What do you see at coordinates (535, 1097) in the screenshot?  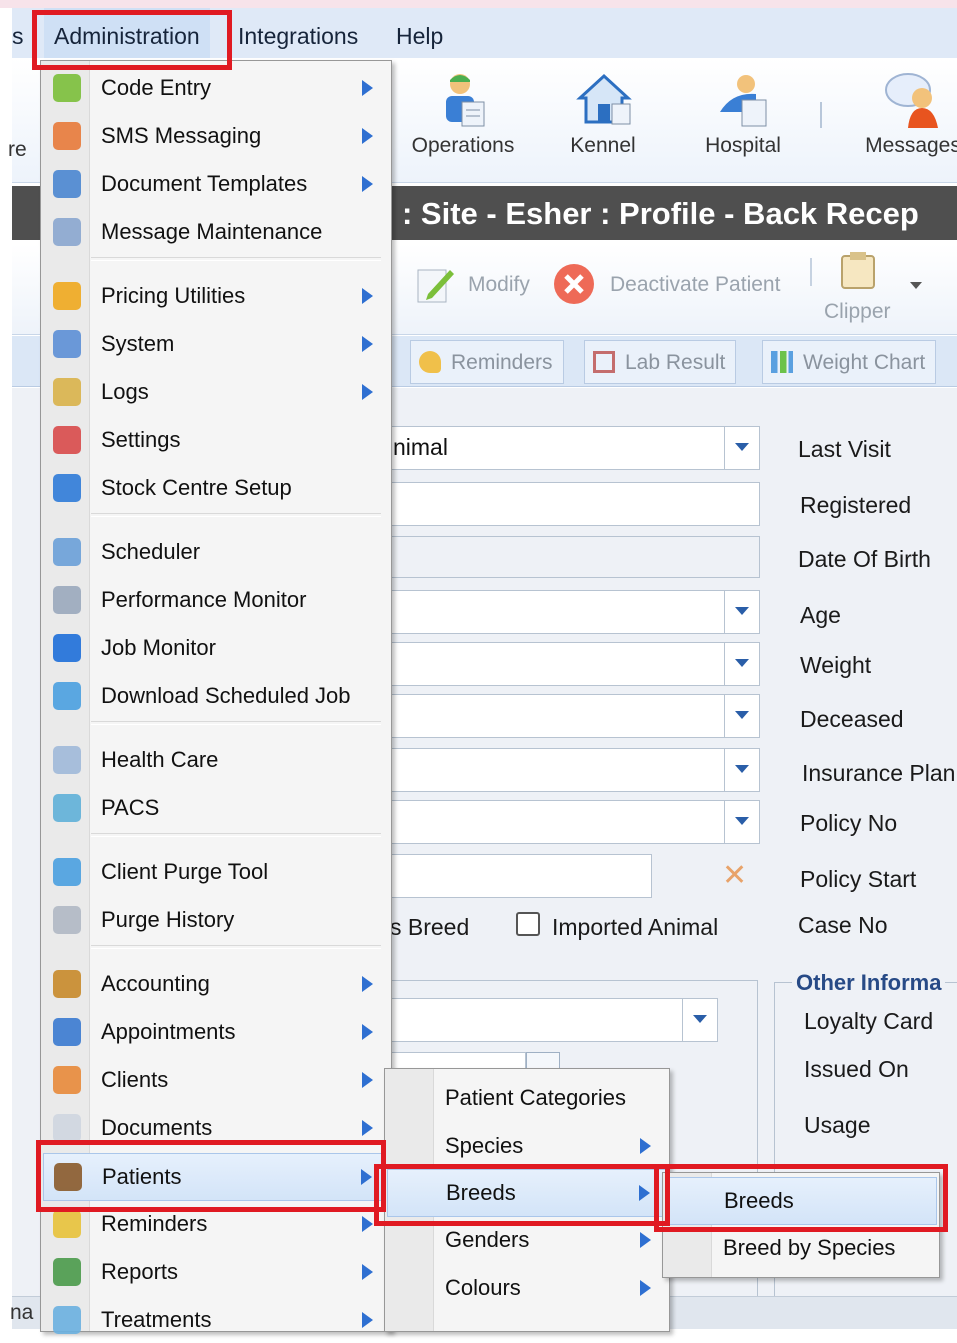 I see `patients-menu-item-label: Patient Categories` at bounding box center [535, 1097].